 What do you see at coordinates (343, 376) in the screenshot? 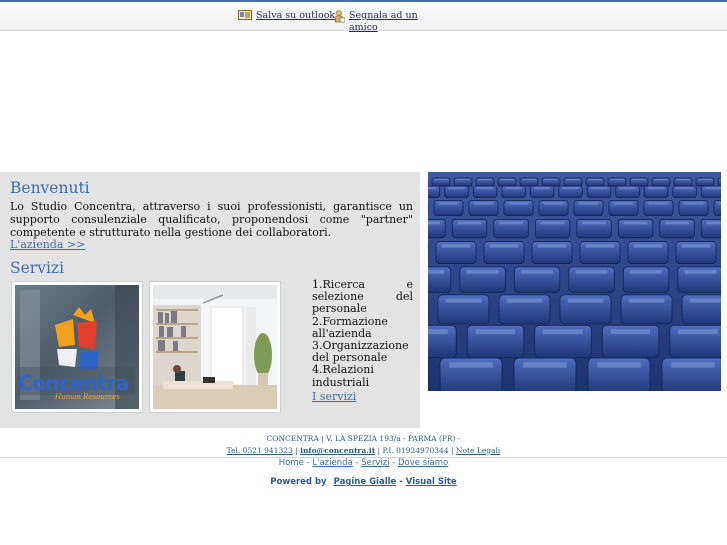
I see `list-item: 4.Relazioni industriali` at bounding box center [343, 376].